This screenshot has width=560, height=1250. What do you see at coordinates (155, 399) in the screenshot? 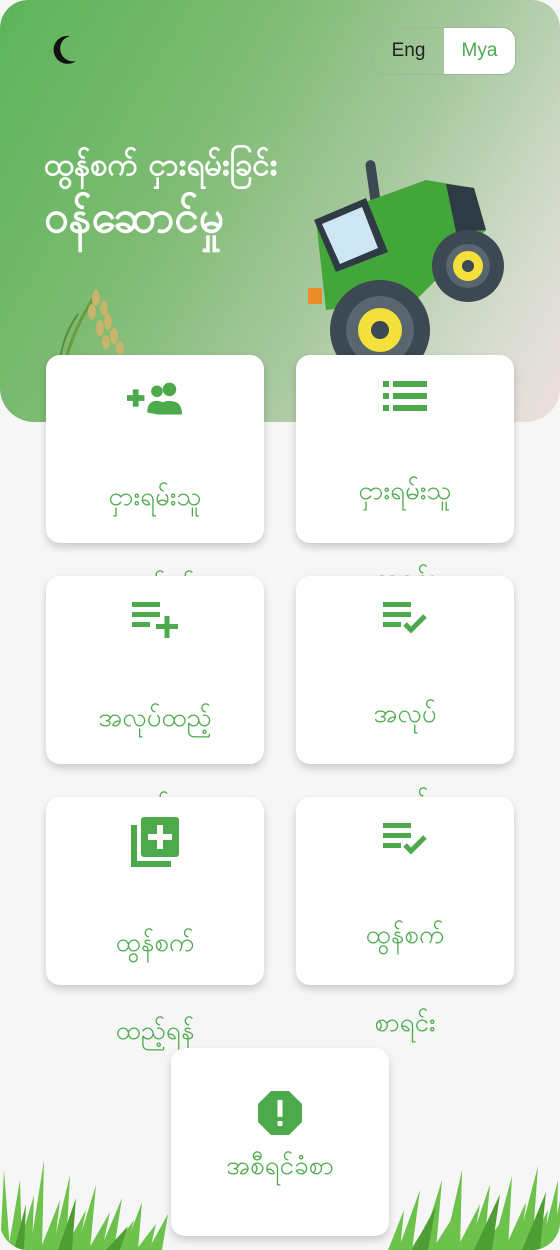
I see `add-person-icon` at bounding box center [155, 399].